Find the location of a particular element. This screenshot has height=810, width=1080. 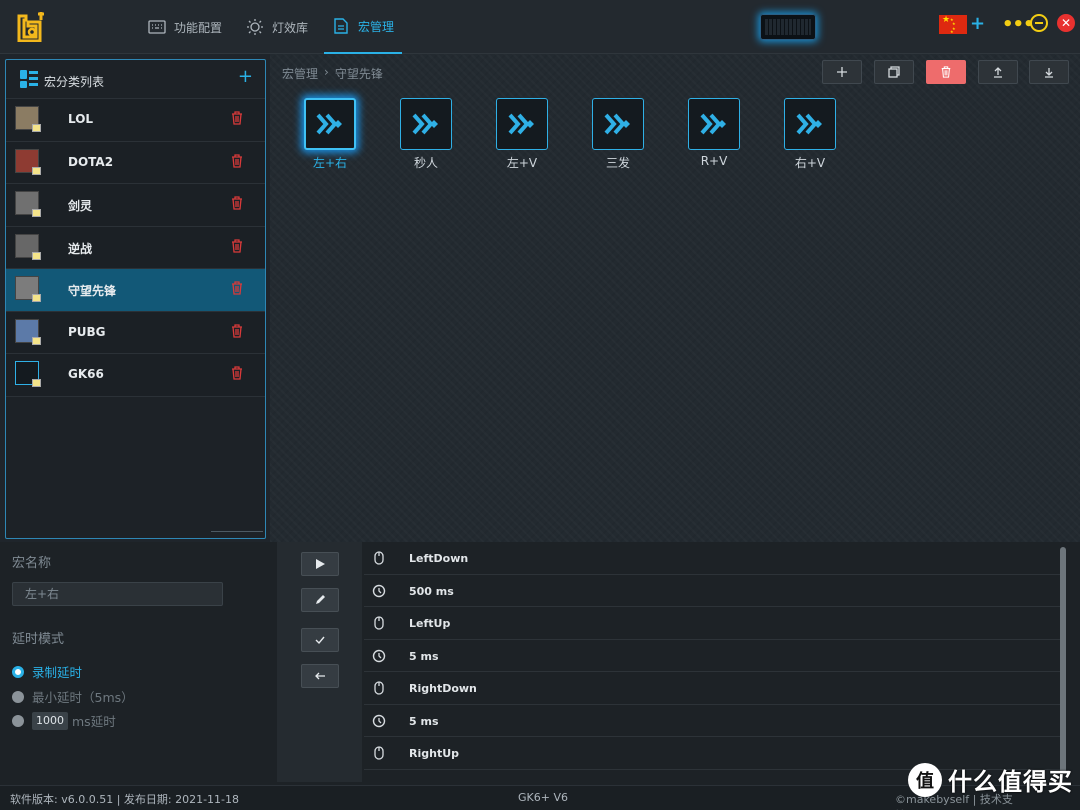

category-label: 剑灵 is located at coordinates (80, 206).